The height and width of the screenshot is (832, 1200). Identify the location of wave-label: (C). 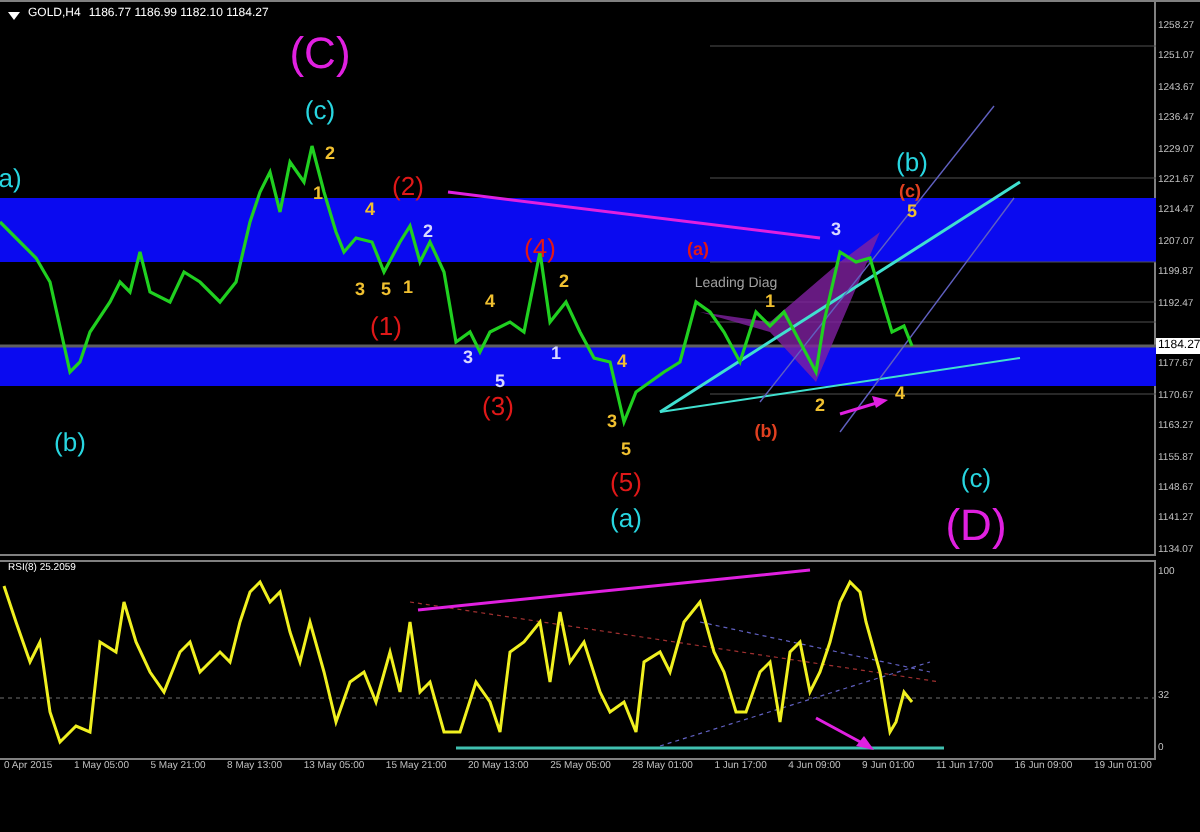
(320, 54).